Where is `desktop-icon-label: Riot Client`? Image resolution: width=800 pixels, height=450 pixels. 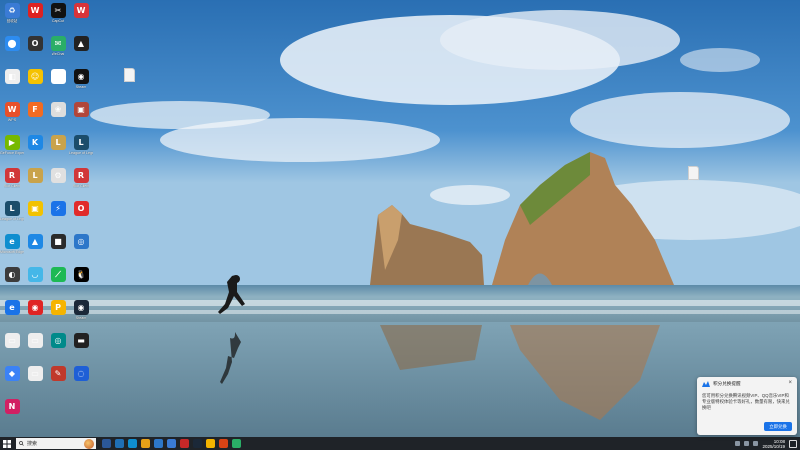
desktop-icon-label: Riot Client is located at coordinates (81, 186).